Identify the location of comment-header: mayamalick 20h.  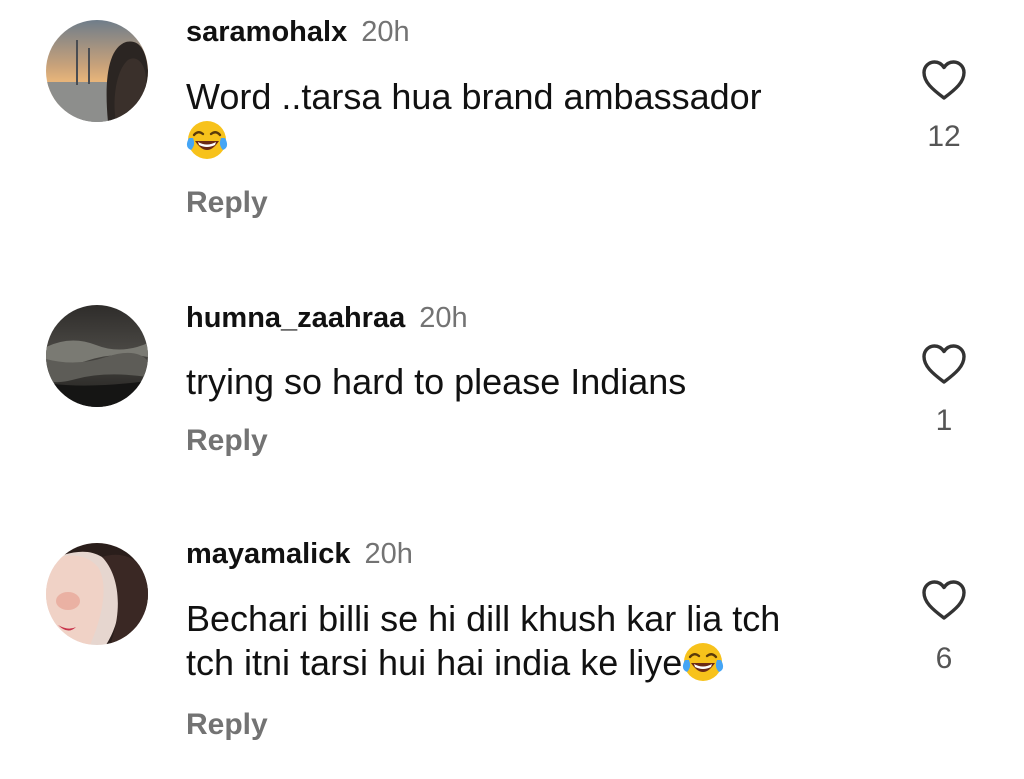
(299, 558).